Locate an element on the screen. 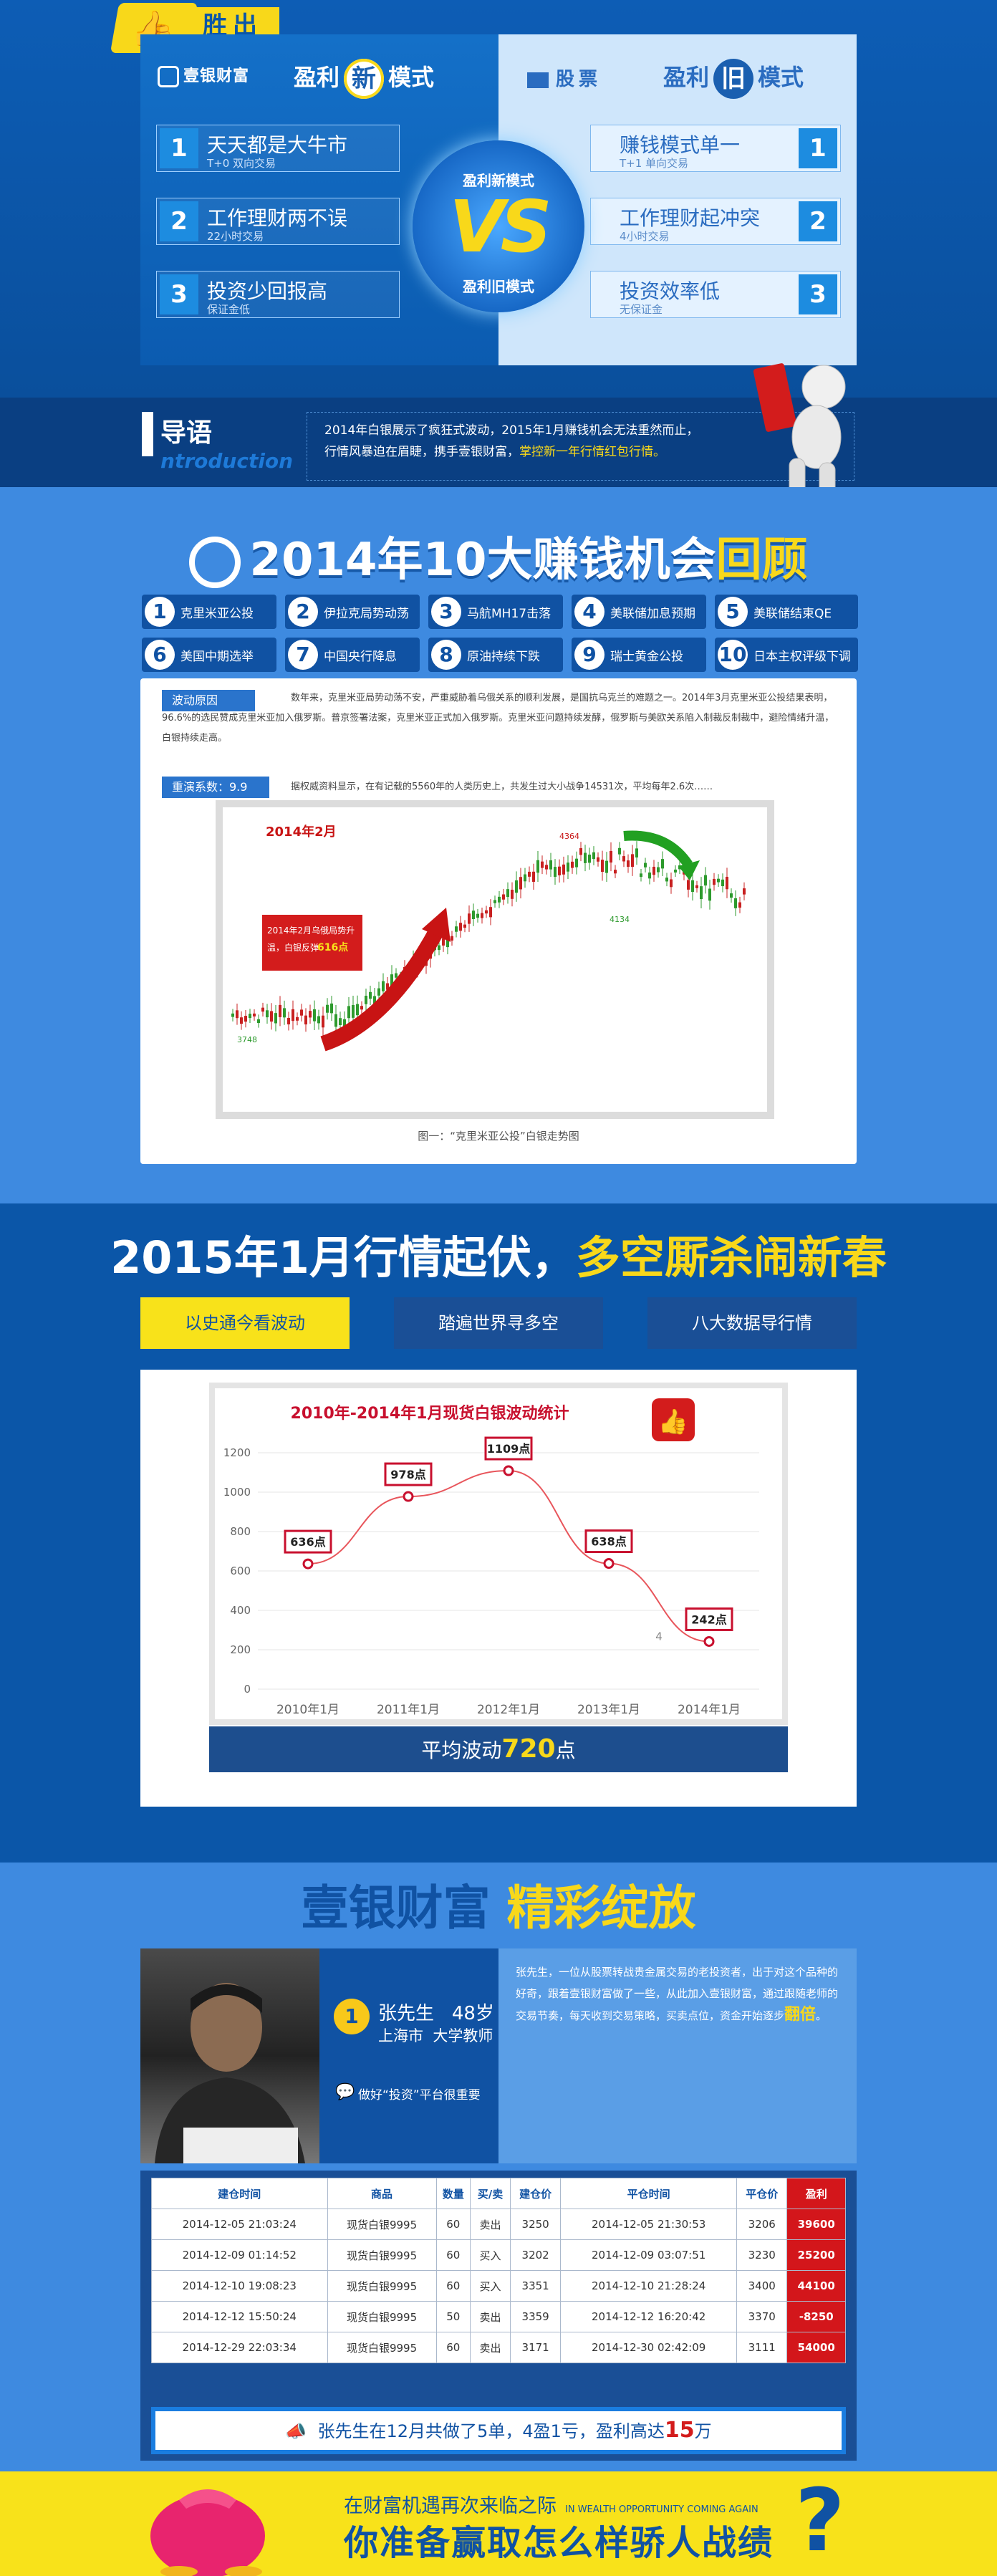 Image resolution: width=997 pixels, height=2576 pixels. intro-heading: 导语 ntroduction is located at coordinates (225, 440).